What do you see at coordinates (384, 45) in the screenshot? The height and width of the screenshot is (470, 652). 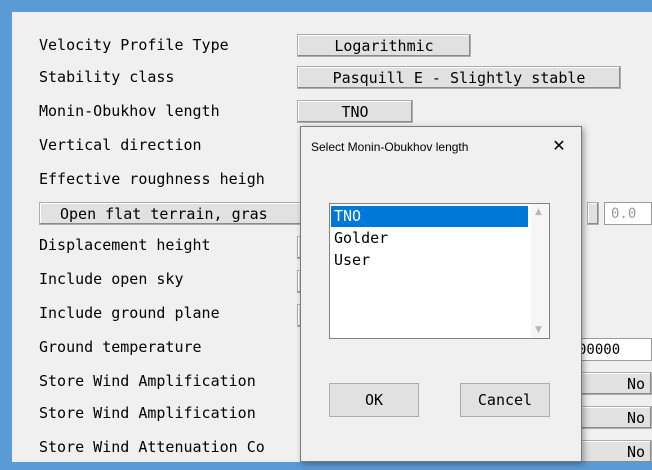 I see `velocity-profile-button: Logarithmic` at bounding box center [384, 45].